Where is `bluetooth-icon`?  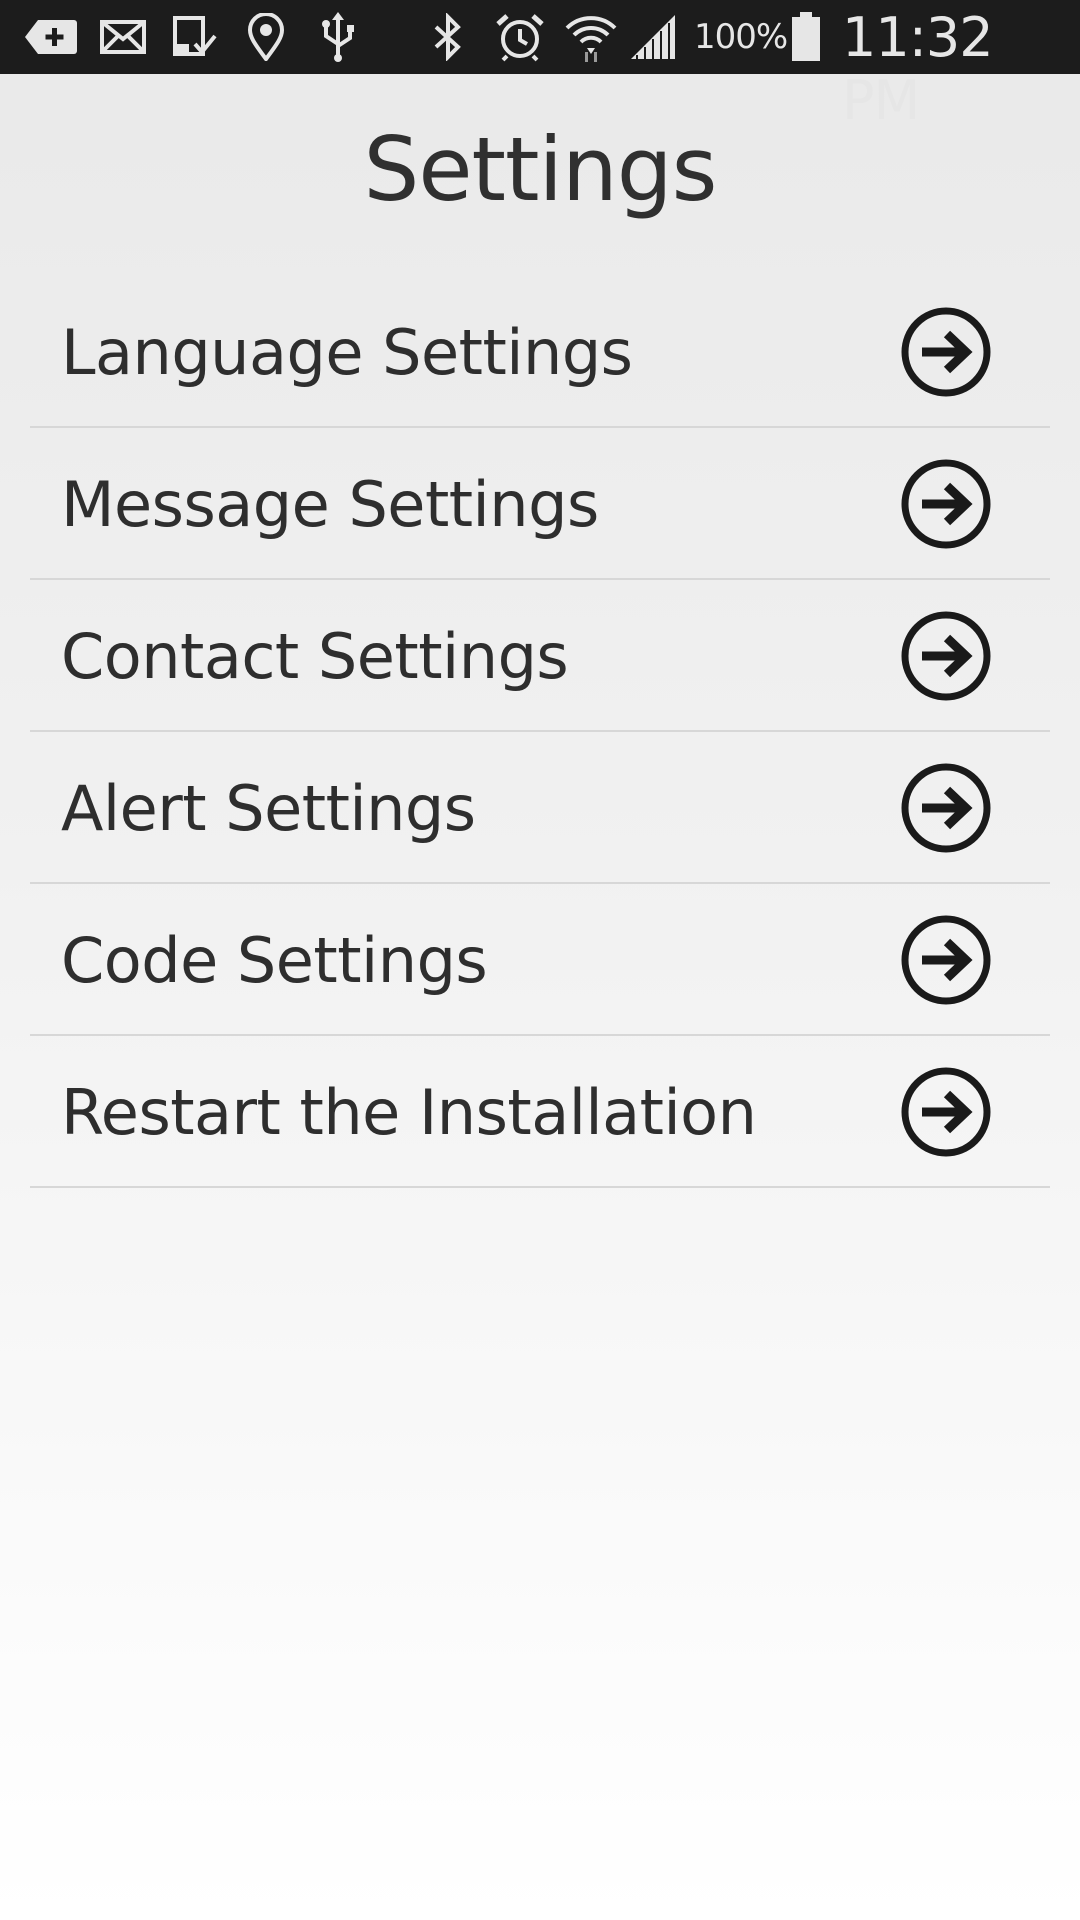 bluetooth-icon is located at coordinates (448, 37).